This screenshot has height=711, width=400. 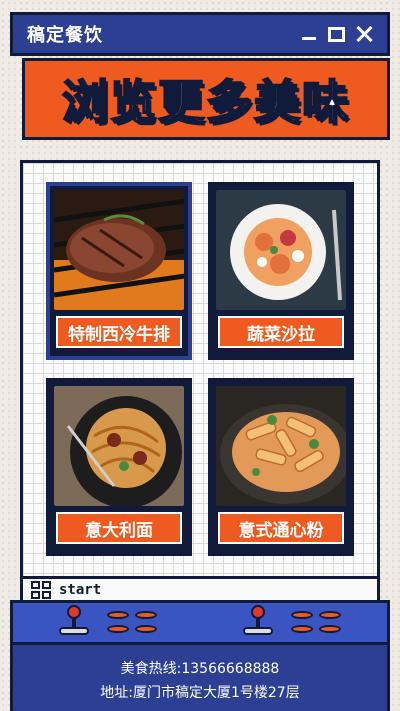 I want to click on menu-card-salad: 蔬菜沙拉, so click(x=281, y=271).